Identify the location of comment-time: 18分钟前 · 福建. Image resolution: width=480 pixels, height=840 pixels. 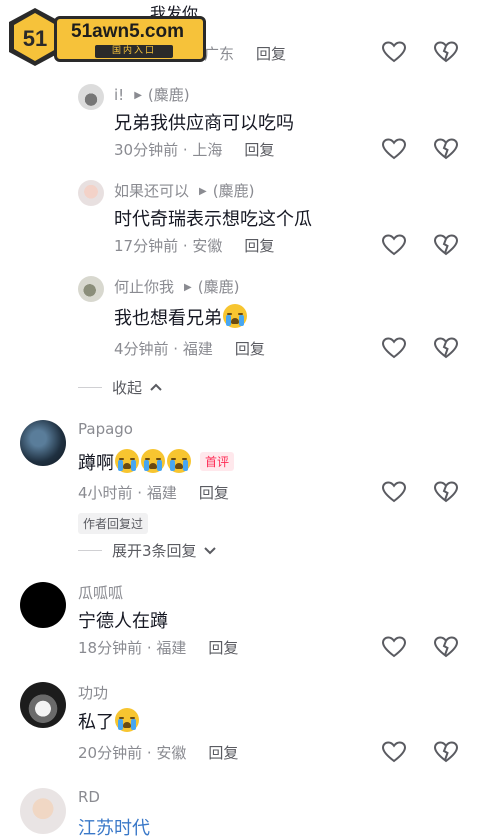
(132, 648).